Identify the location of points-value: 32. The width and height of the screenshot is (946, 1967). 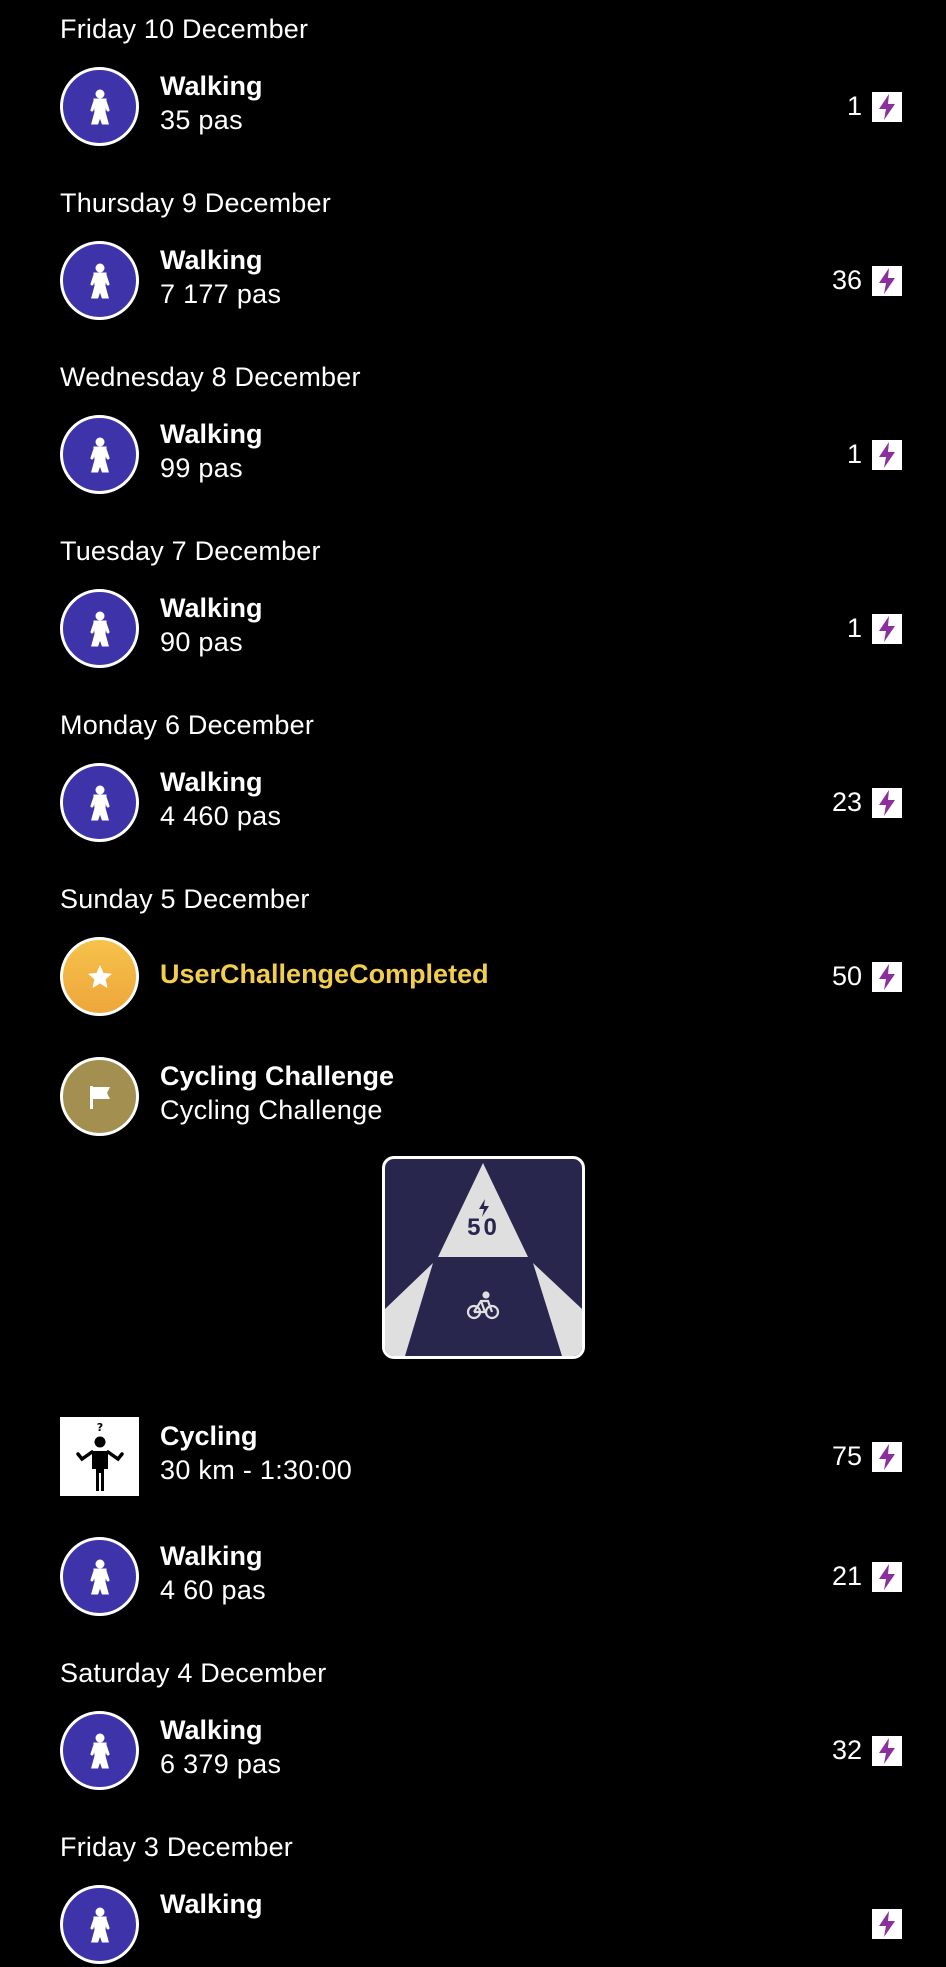
(846, 1750).